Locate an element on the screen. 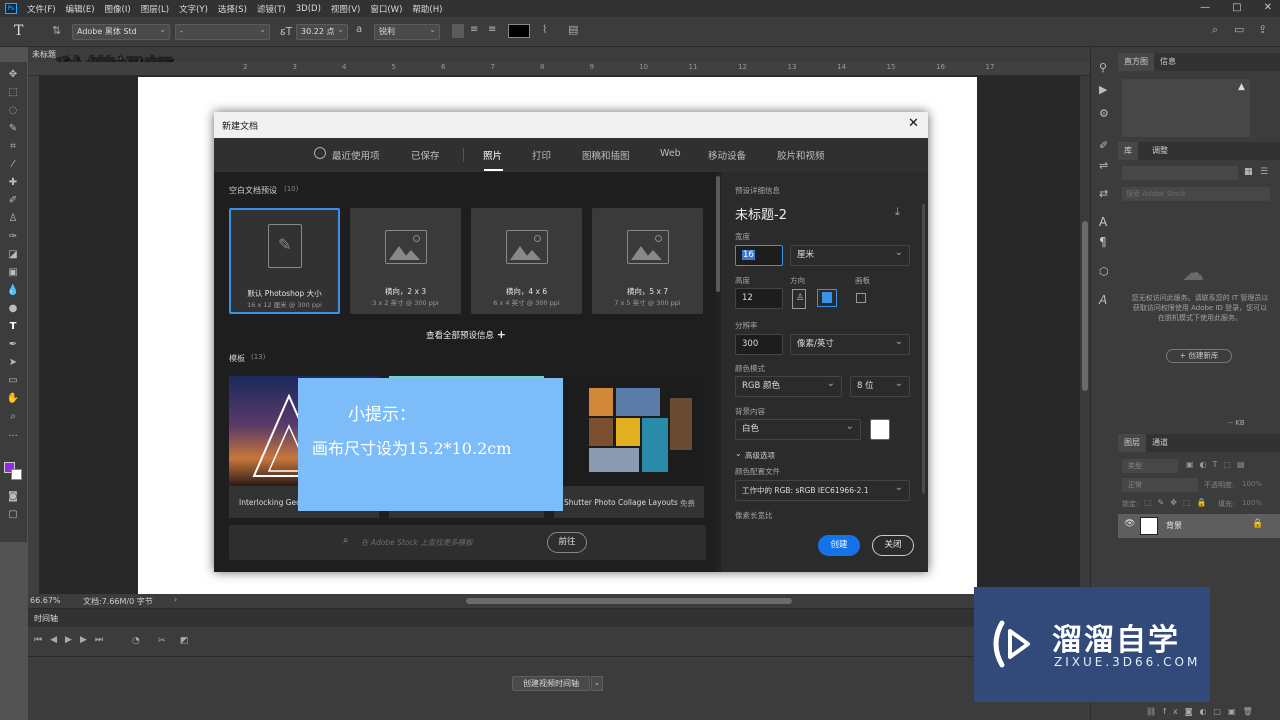 The width and height of the screenshot is (1280, 720). tab-film-video: 胶片和视频 is located at coordinates (801, 155).